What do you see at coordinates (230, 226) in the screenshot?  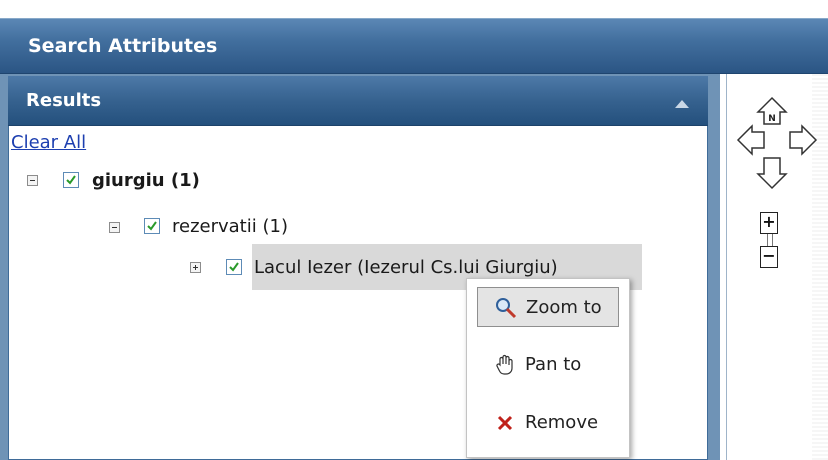 I see `tree-node-rezervatii: rezervatii (1)` at bounding box center [230, 226].